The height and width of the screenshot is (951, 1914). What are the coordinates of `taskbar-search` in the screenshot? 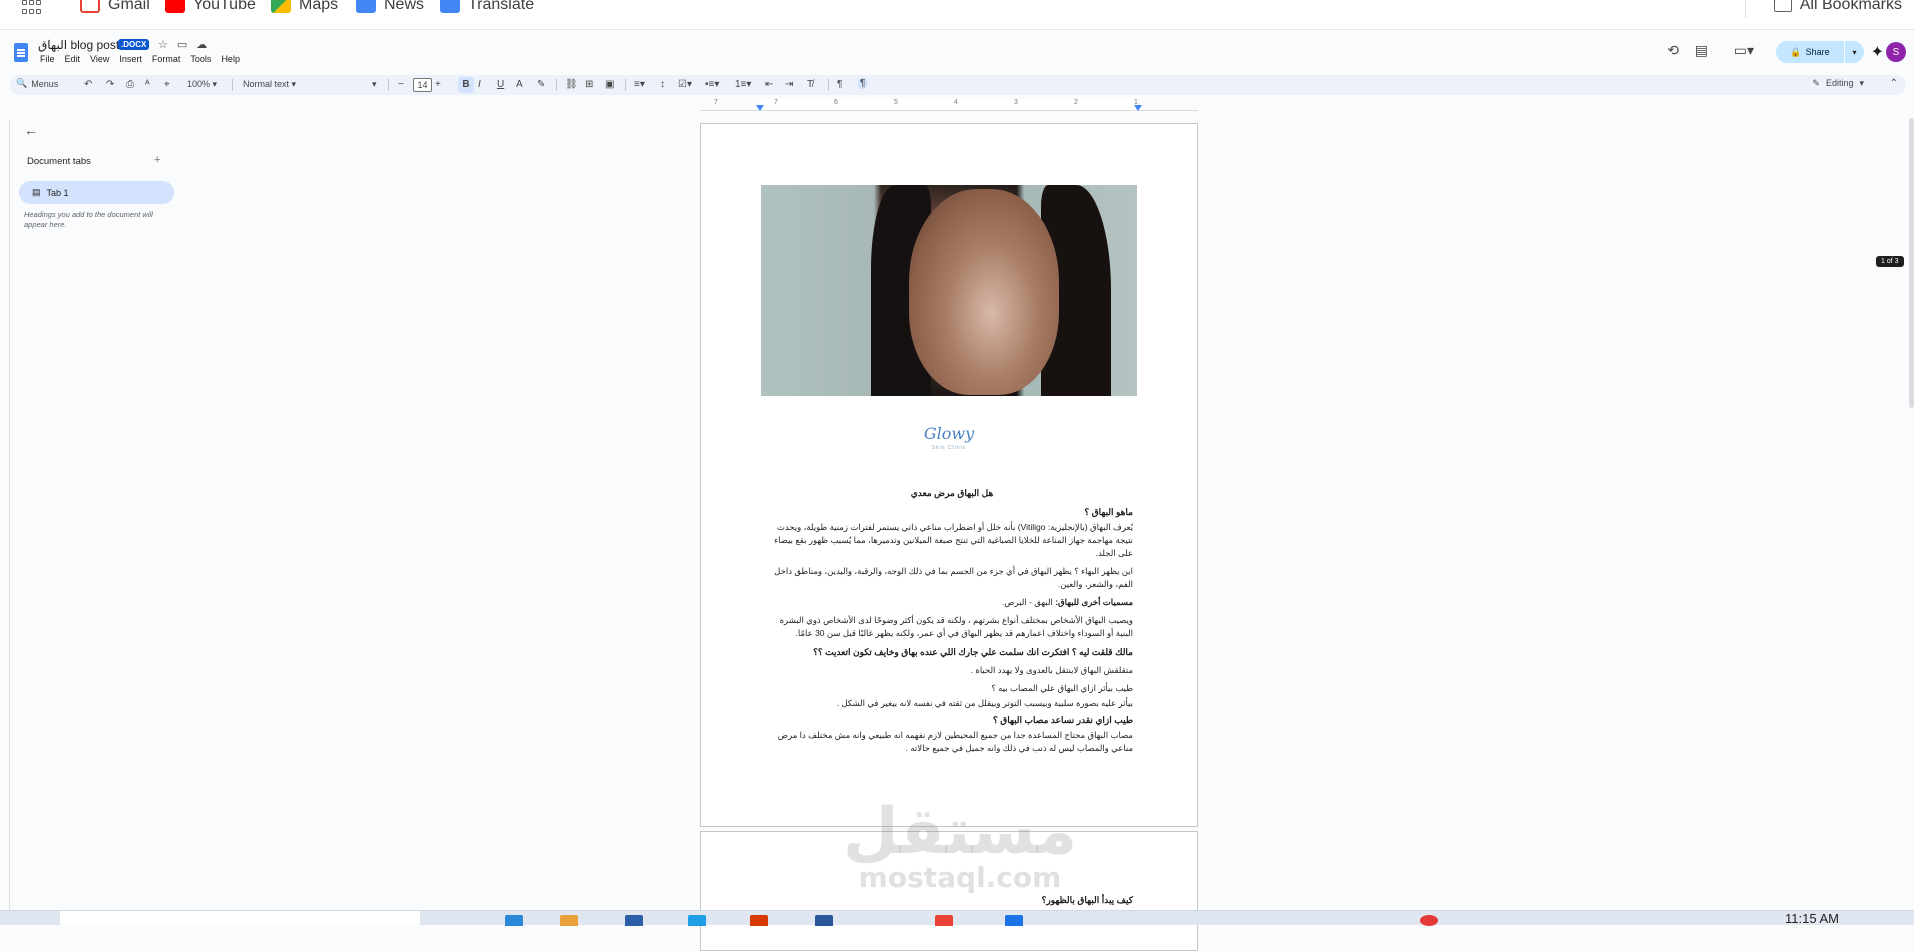 It's located at (240, 918).